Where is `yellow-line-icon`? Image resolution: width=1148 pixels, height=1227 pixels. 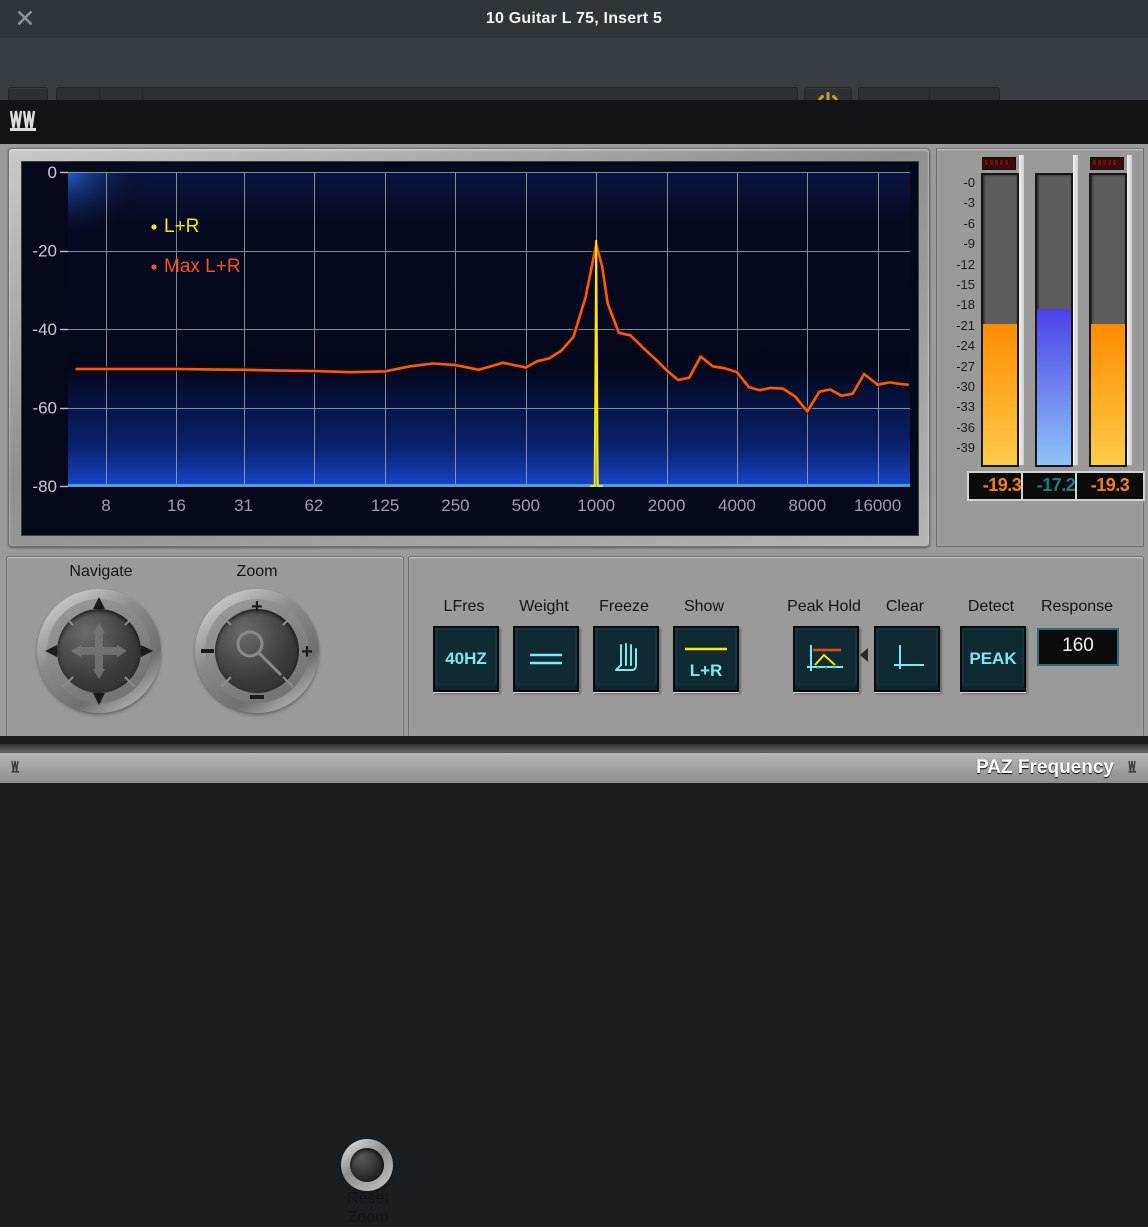
yellow-line-icon is located at coordinates (706, 648).